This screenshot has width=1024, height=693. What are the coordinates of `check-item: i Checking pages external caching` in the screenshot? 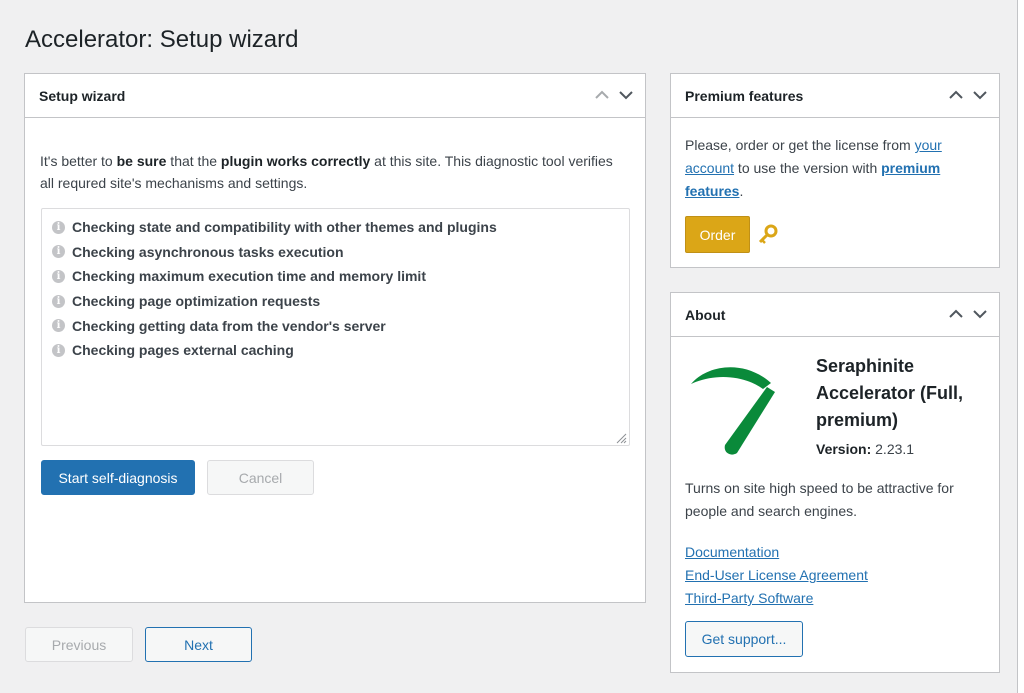 It's located at (335, 350).